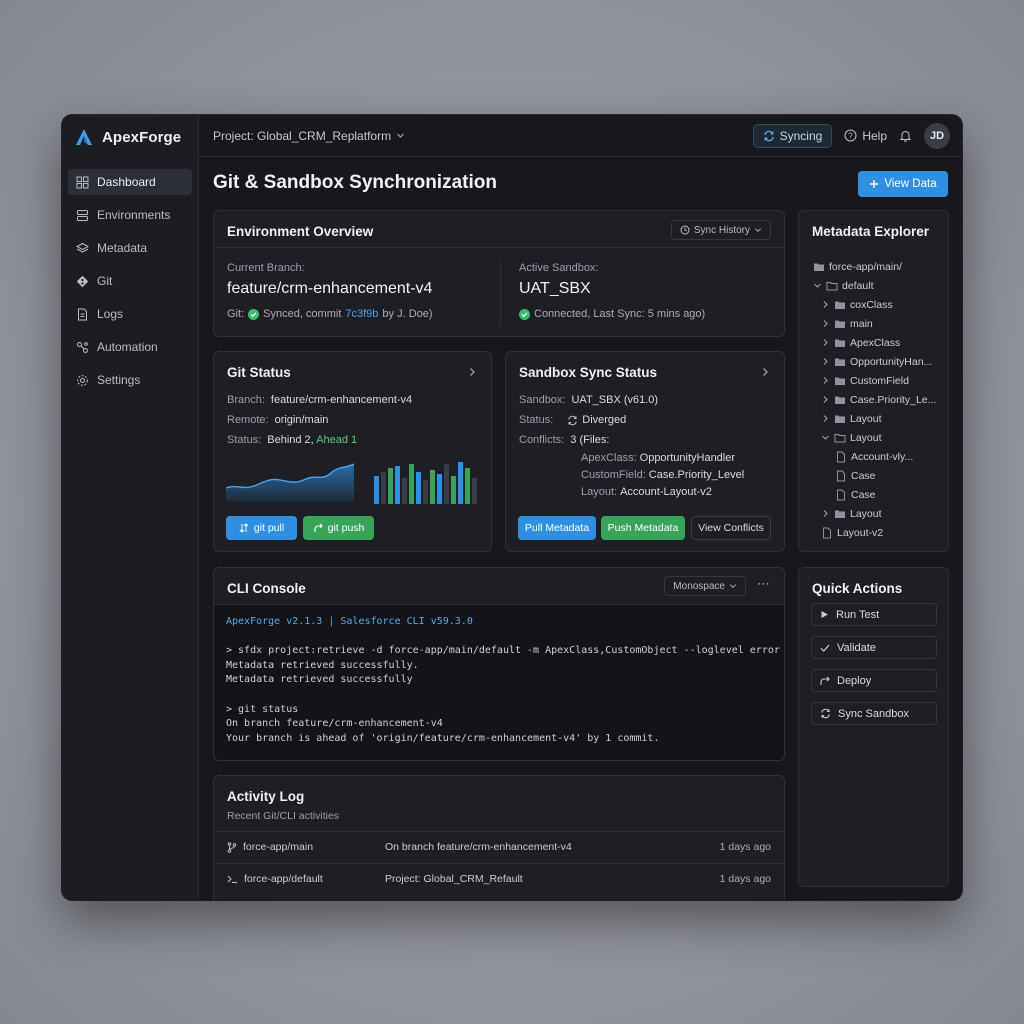  Describe the element at coordinates (905, 135) in the screenshot. I see `bell-icon` at that location.